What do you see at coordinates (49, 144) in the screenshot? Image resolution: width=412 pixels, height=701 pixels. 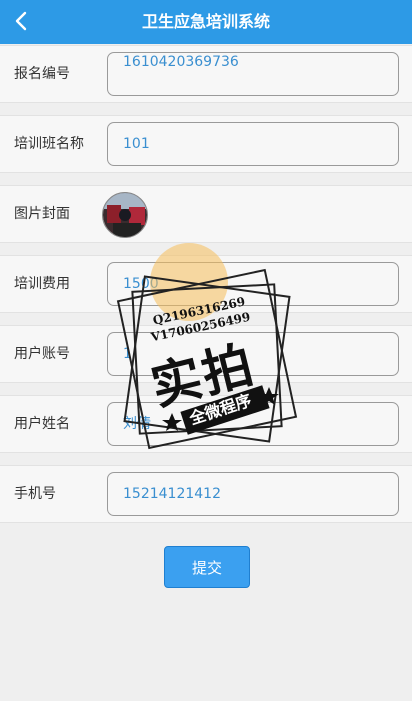 I see `class-name-label: 培训班名称` at bounding box center [49, 144].